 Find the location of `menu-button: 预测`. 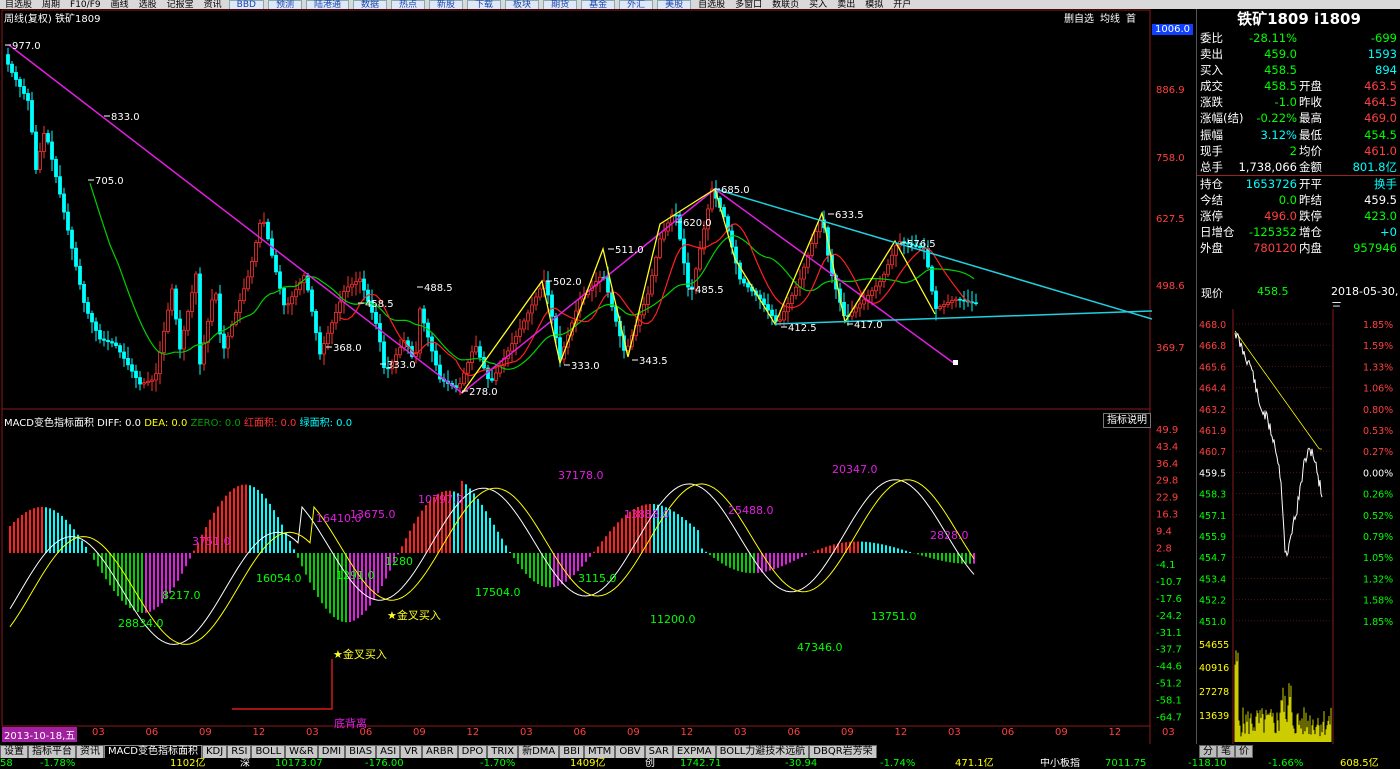

menu-button: 预测 is located at coordinates (284, 4).